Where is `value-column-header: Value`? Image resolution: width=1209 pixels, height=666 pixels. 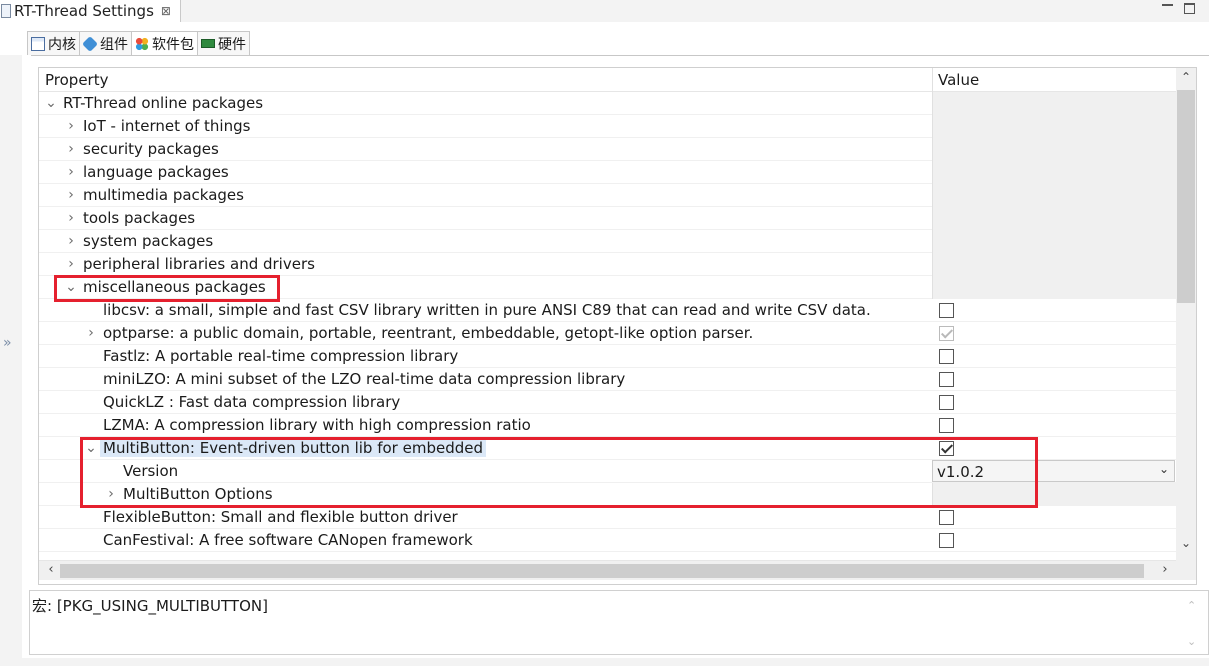
value-column-header: Value is located at coordinates (958, 80).